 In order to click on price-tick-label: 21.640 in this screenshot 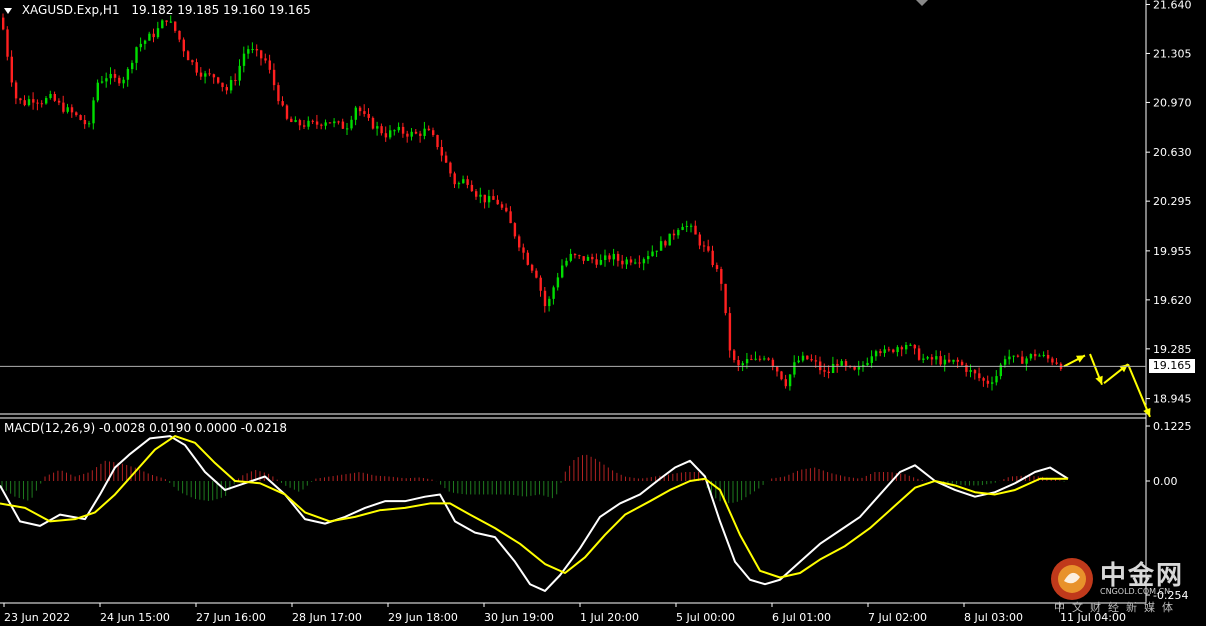, I will do `click(1172, 5)`.